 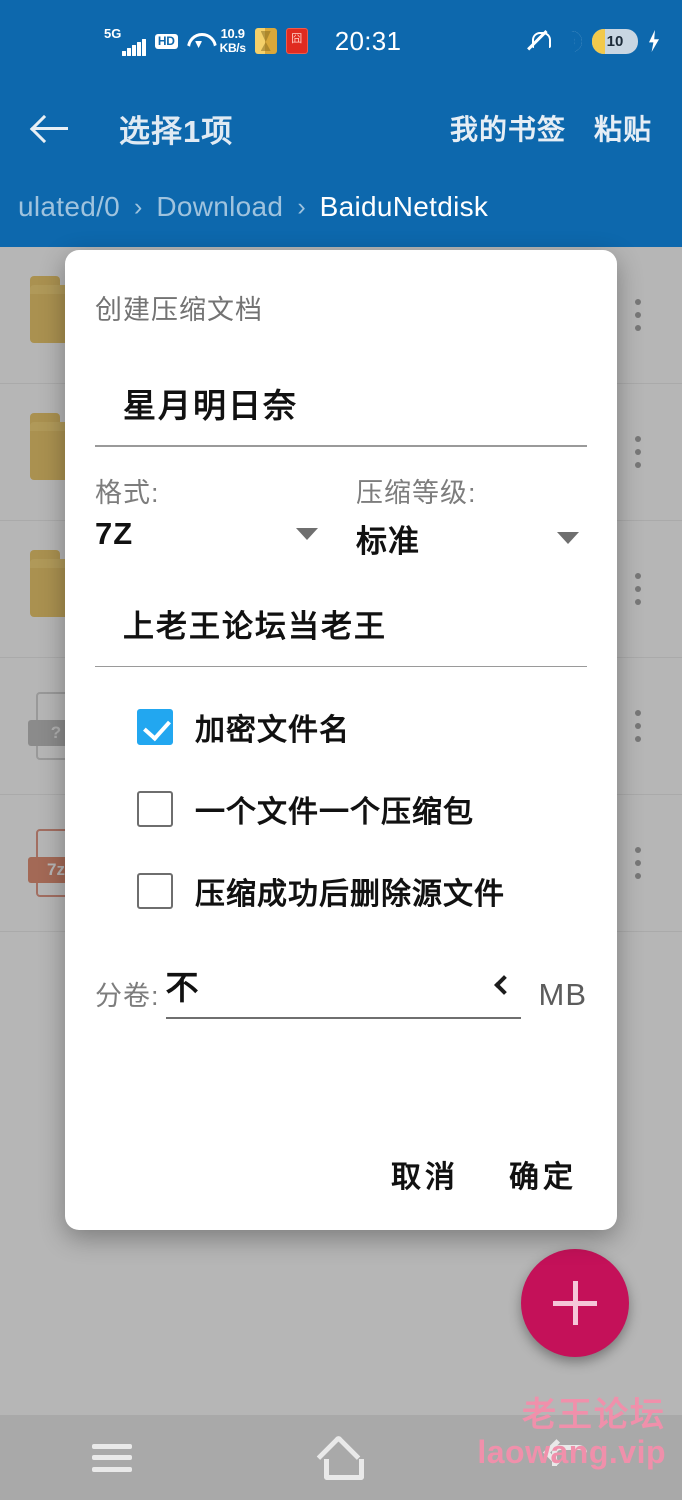 What do you see at coordinates (341, 1174) in the screenshot?
I see `dialog-buttons: 取消 确定` at bounding box center [341, 1174].